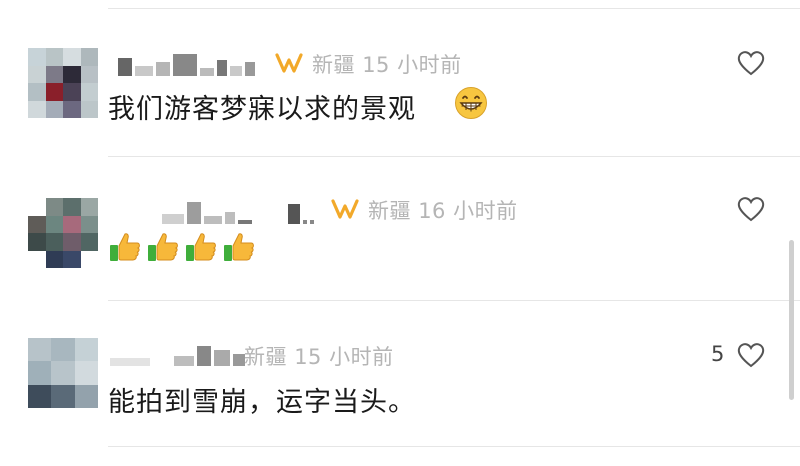 Image resolution: width=800 pixels, height=466 pixels. I want to click on comment-meta: 新疆 16 小时前, so click(443, 210).